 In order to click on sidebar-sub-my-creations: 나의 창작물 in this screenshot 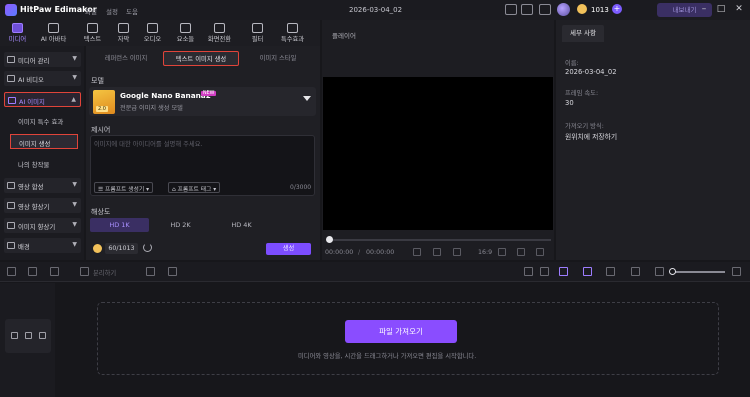, I will do `click(44, 163)`.